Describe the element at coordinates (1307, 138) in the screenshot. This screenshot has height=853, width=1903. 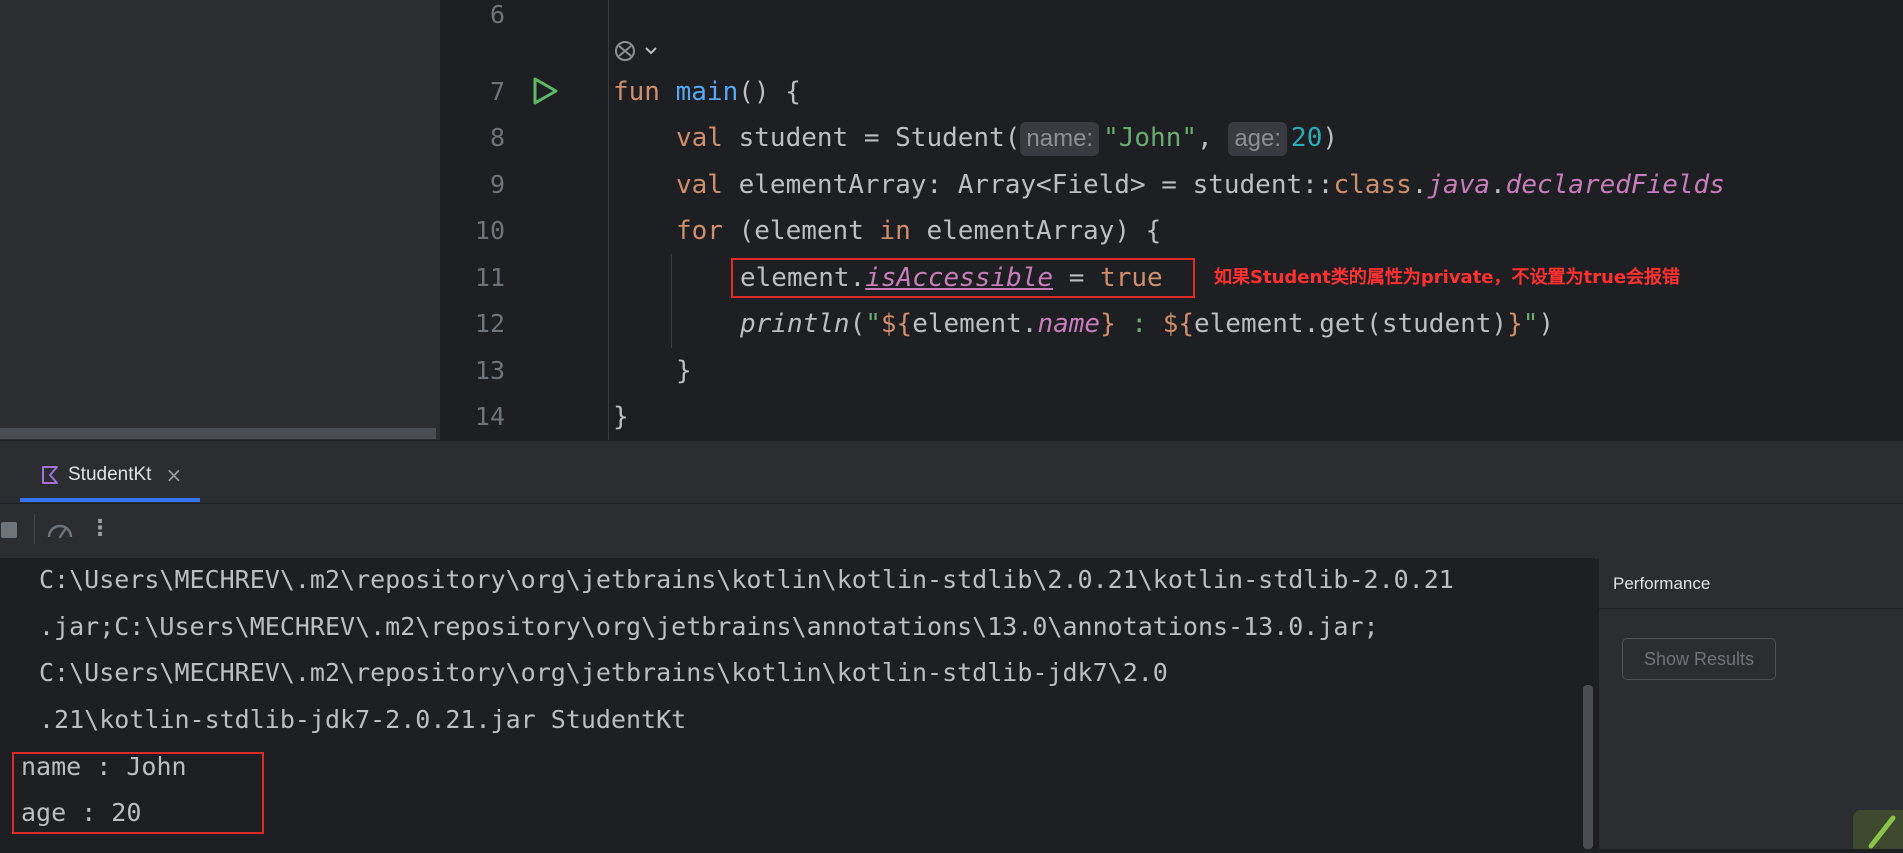
I see `number-literal: 20` at that location.